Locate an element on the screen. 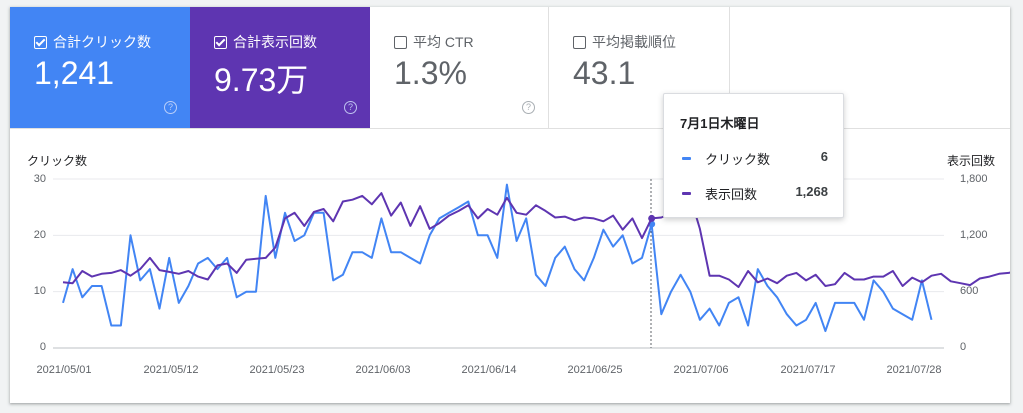 This screenshot has width=1023, height=413. tooltip-value: 6 is located at coordinates (824, 156).